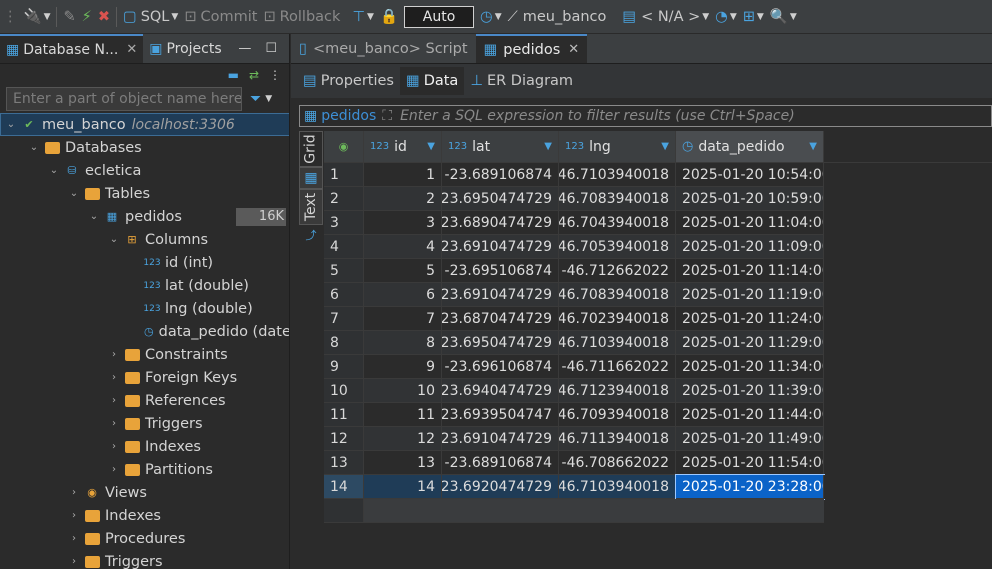 This screenshot has width=992, height=569. Describe the element at coordinates (753, 17) in the screenshot. I see `navigator-icon: ⊞ ▼` at that location.